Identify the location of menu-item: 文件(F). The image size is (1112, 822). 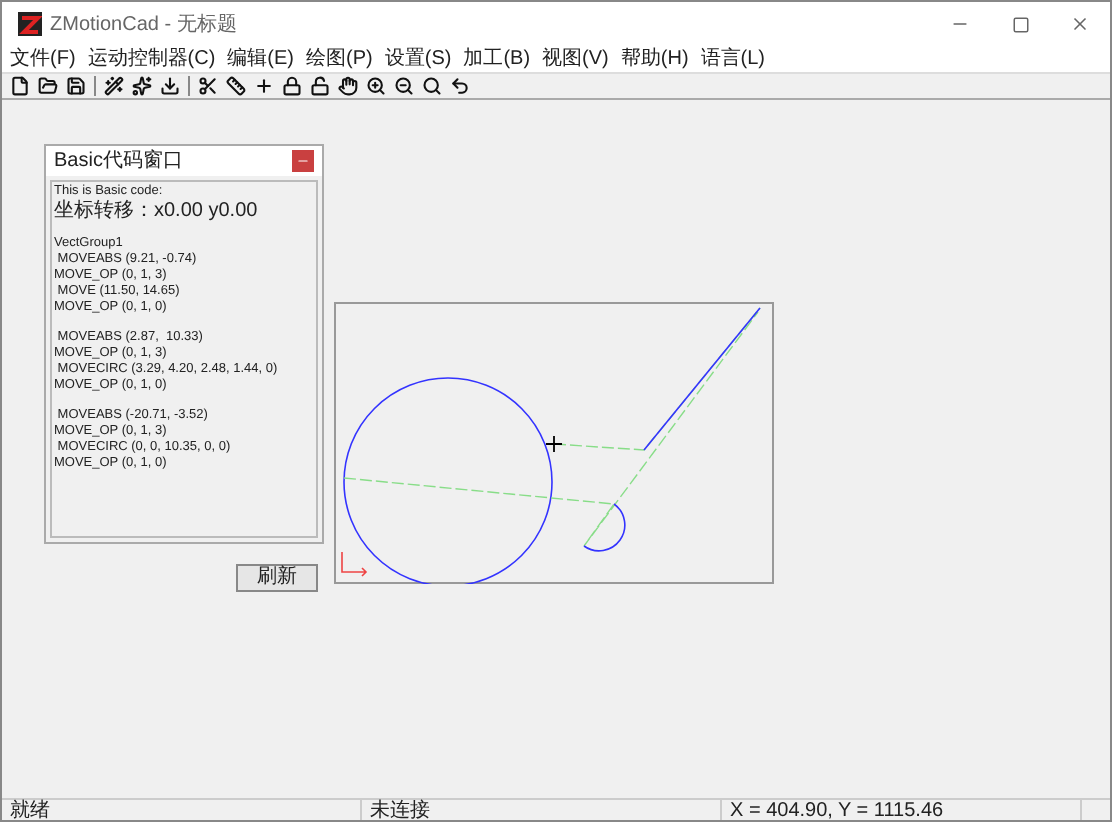
(43, 59).